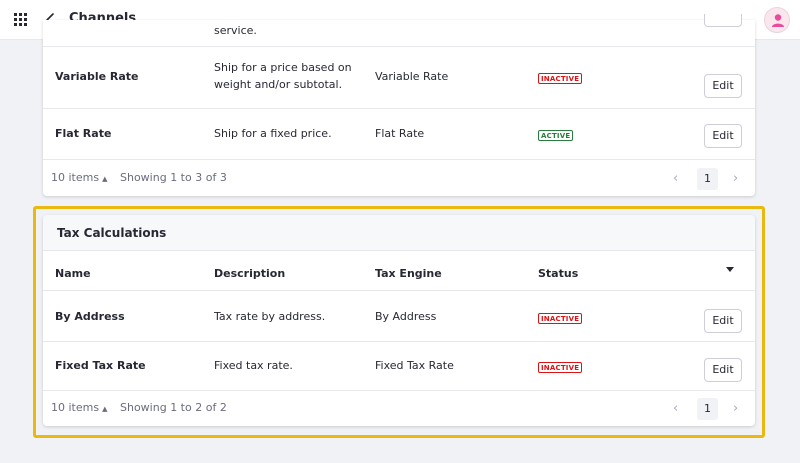 The image size is (800, 463). What do you see at coordinates (173, 177) in the screenshot?
I see `pagination-results: Showing 1 to 3 of 3` at bounding box center [173, 177].